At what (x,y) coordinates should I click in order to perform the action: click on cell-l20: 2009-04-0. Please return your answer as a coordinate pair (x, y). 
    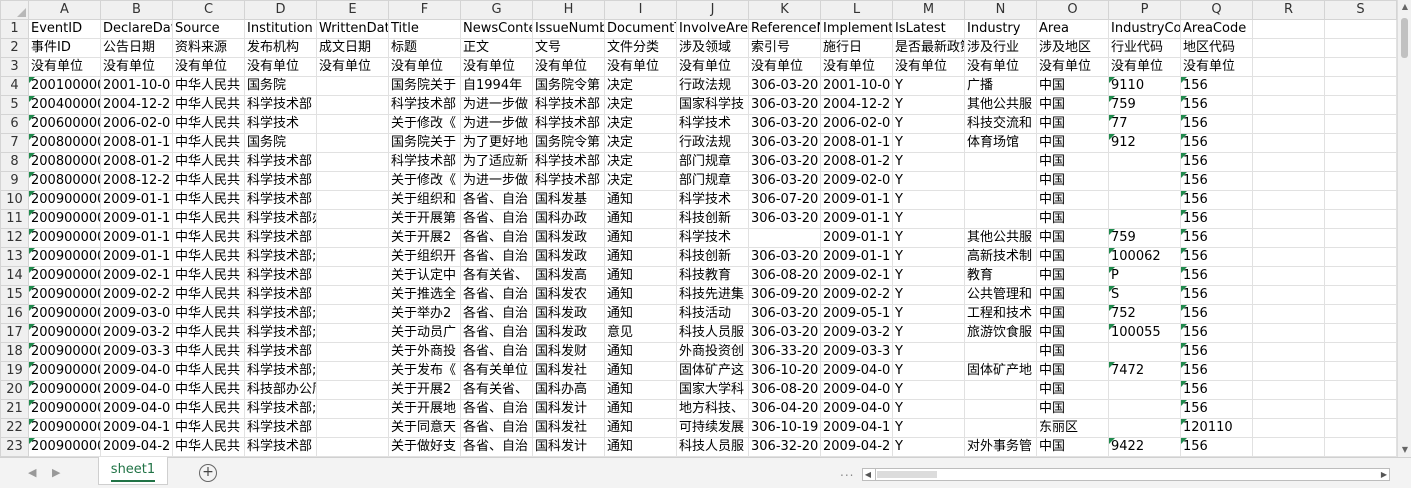
    Looking at the image, I should click on (856, 390).